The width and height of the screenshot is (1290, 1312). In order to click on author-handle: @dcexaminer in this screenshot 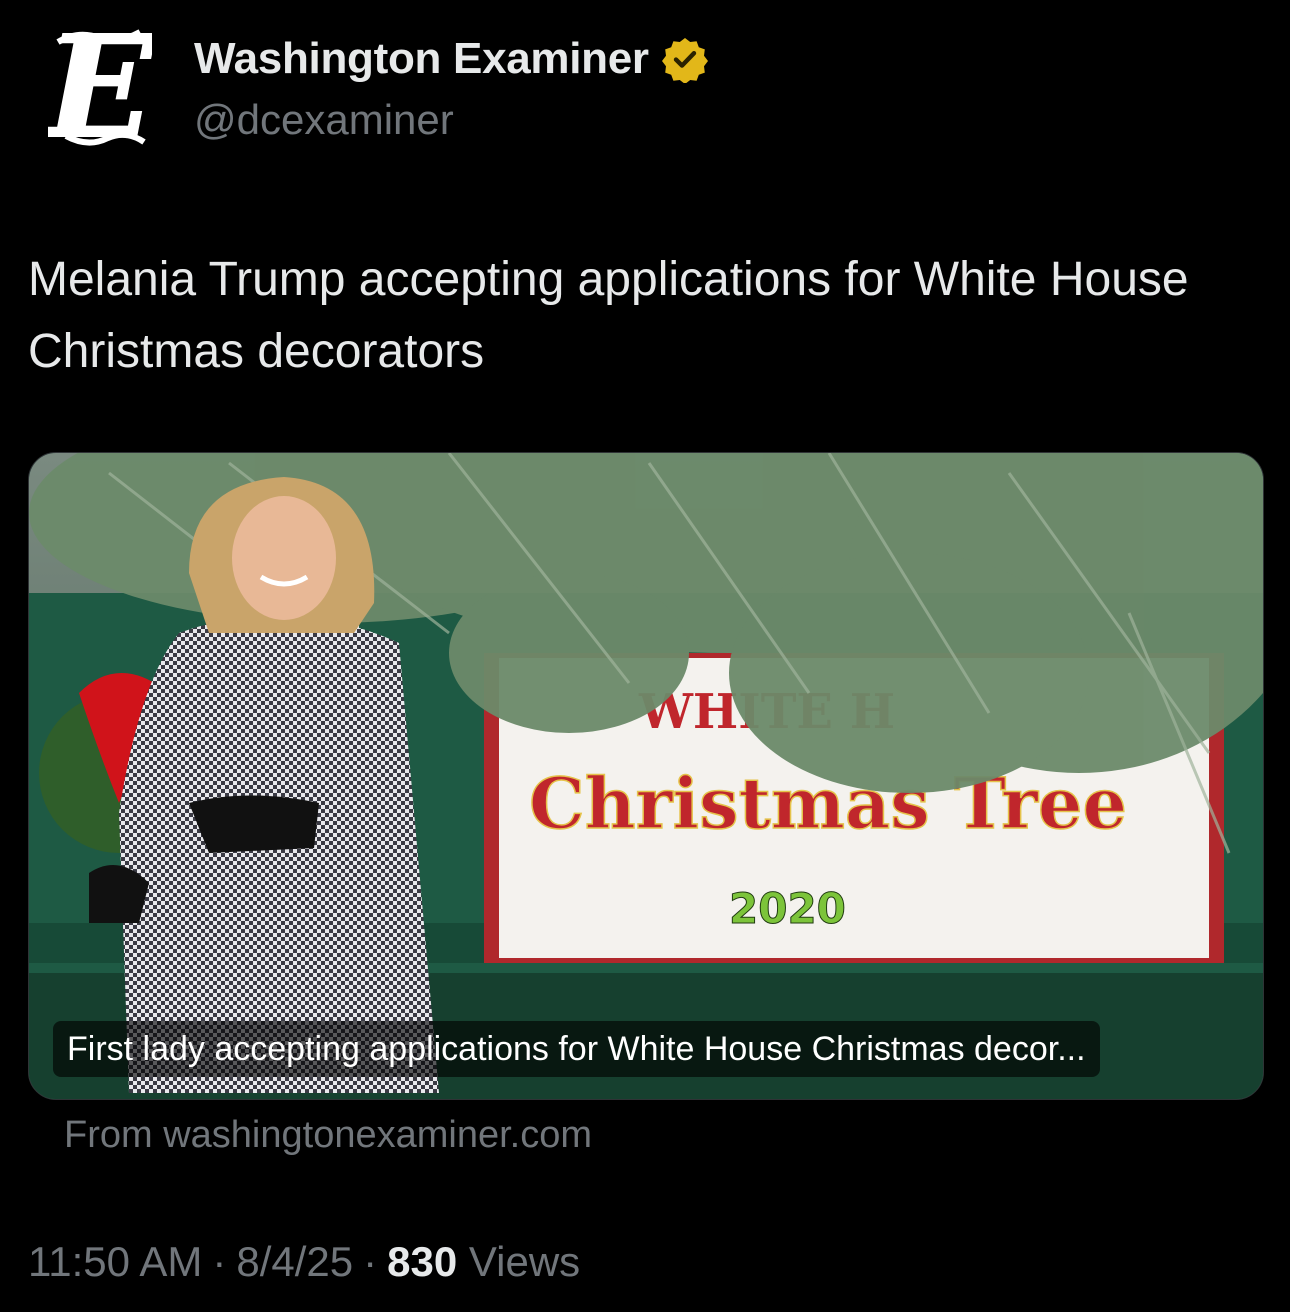, I will do `click(324, 120)`.